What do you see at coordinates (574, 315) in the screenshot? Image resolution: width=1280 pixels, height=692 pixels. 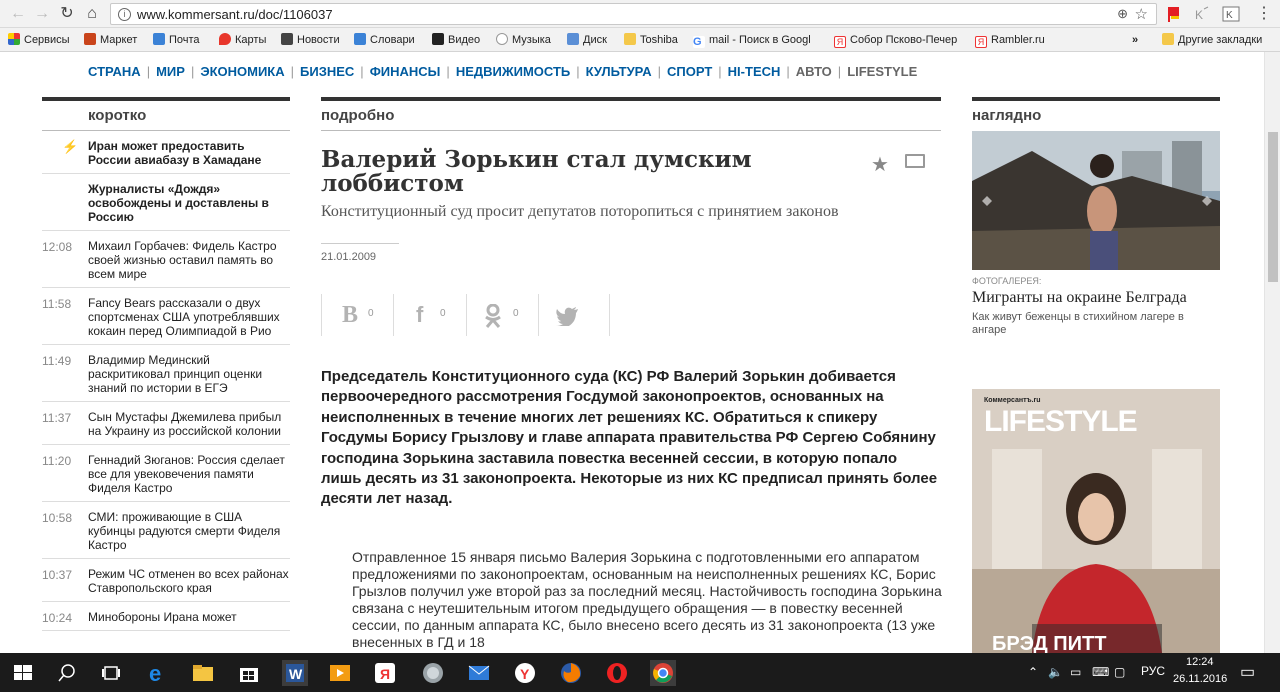 I see `share-twitter-button` at bounding box center [574, 315].